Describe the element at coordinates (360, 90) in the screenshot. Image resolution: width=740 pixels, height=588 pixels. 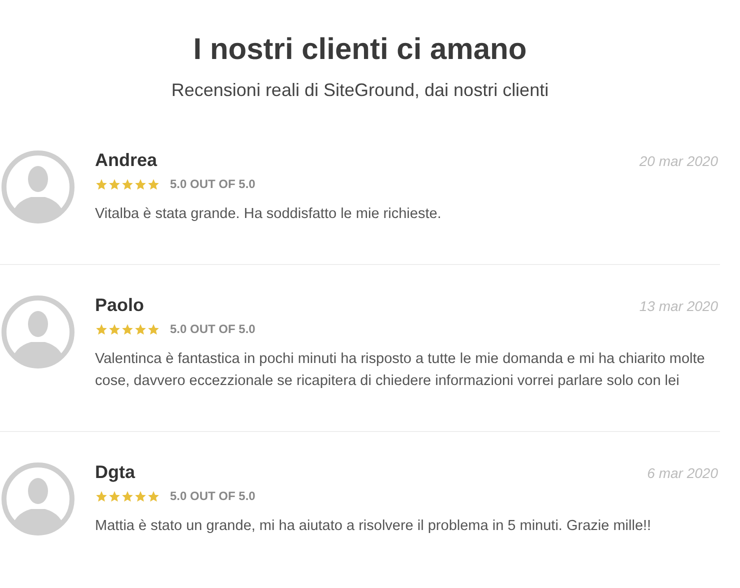
I see `page-subtitle: Recensioni reali di SiteGround, dai nostri clienti` at that location.